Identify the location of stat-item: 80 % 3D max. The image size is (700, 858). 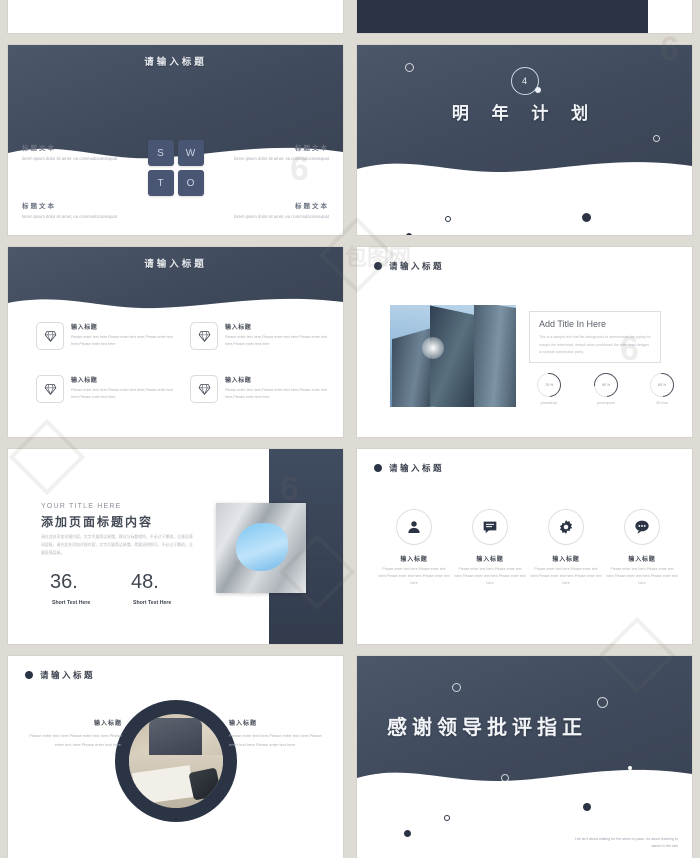
(662, 386).